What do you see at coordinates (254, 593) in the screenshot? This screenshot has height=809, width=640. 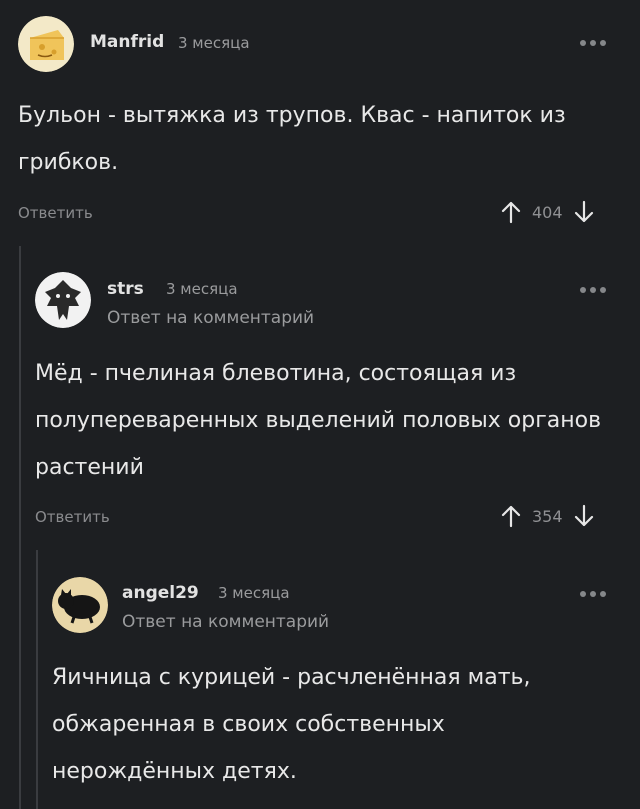 I see `timestamp: 3 месяца` at bounding box center [254, 593].